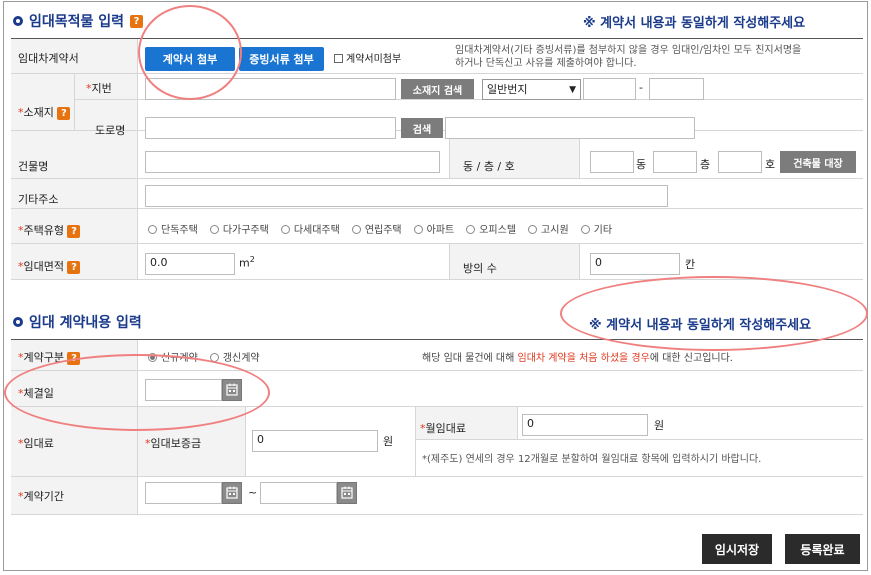  Describe the element at coordinates (85, 323) in the screenshot. I see `section-title-text: 임대 계약내용 입력` at that location.